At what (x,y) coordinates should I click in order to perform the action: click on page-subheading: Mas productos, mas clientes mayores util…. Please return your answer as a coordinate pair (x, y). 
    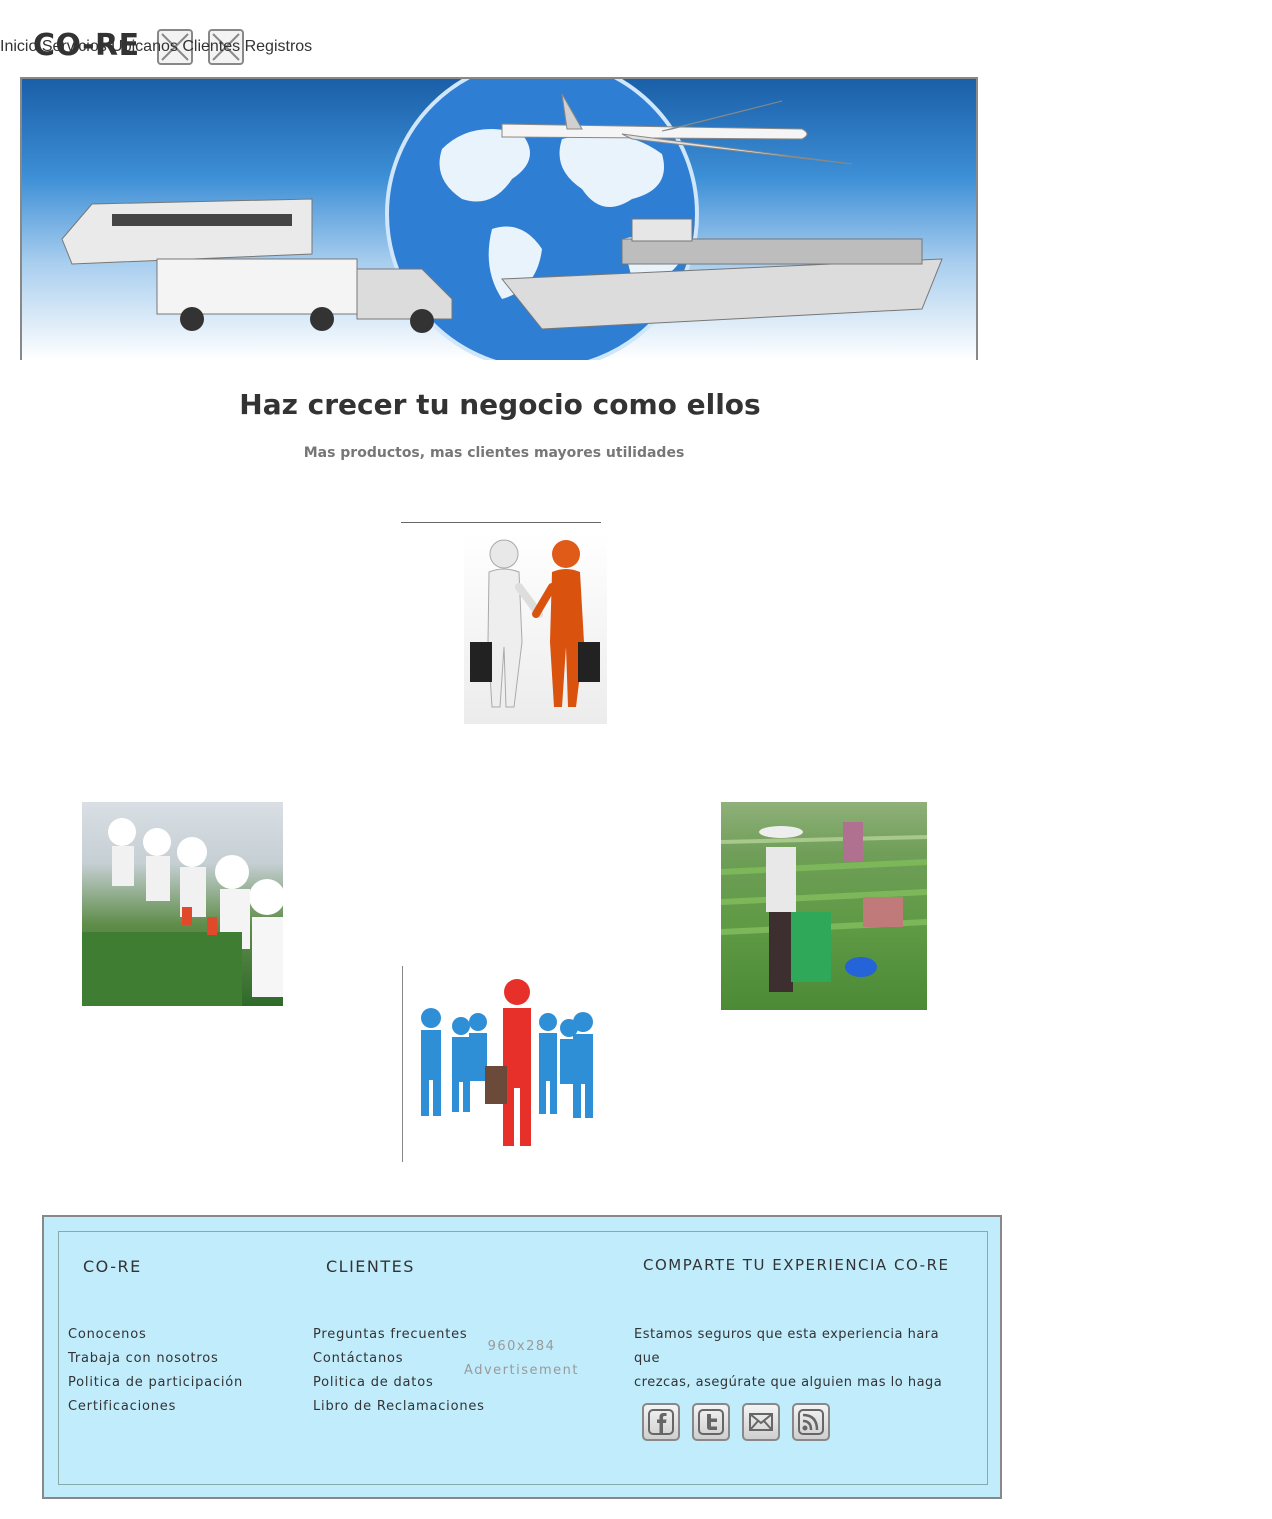
    Looking at the image, I should click on (494, 453).